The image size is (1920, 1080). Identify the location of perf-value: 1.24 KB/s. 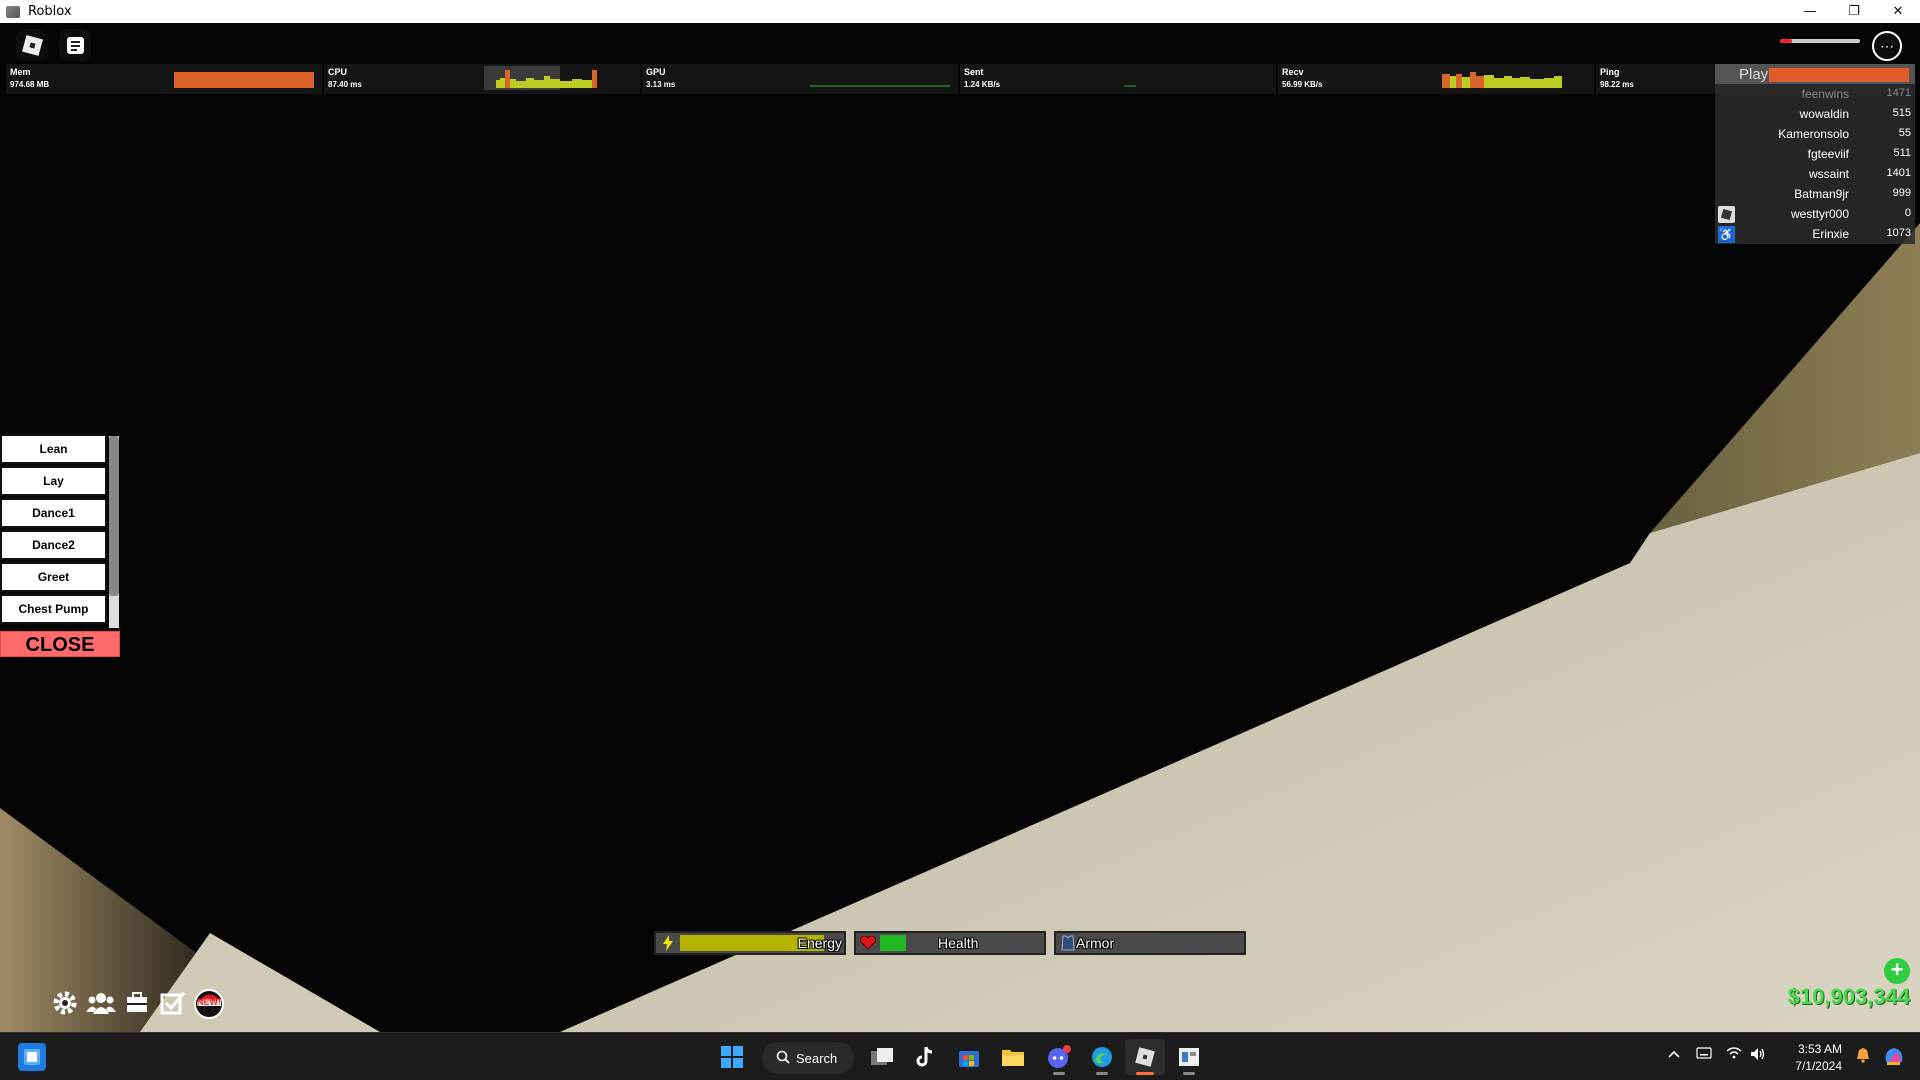
(982, 84).